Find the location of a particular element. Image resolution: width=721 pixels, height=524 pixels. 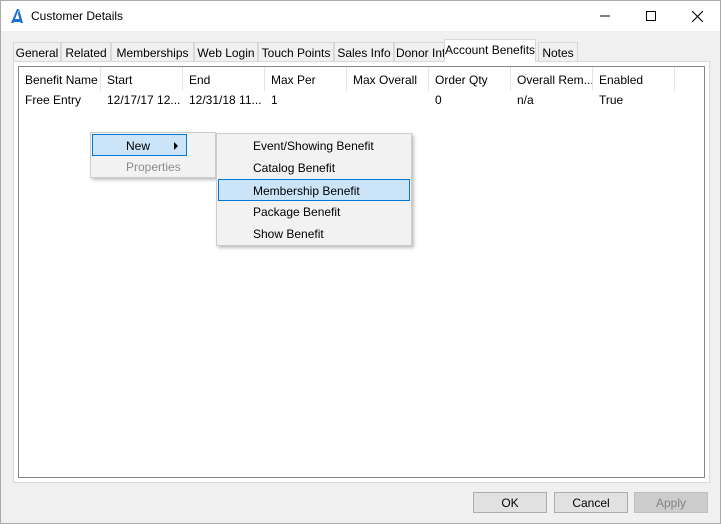

column-enabled: Enabled is located at coordinates (634, 79).